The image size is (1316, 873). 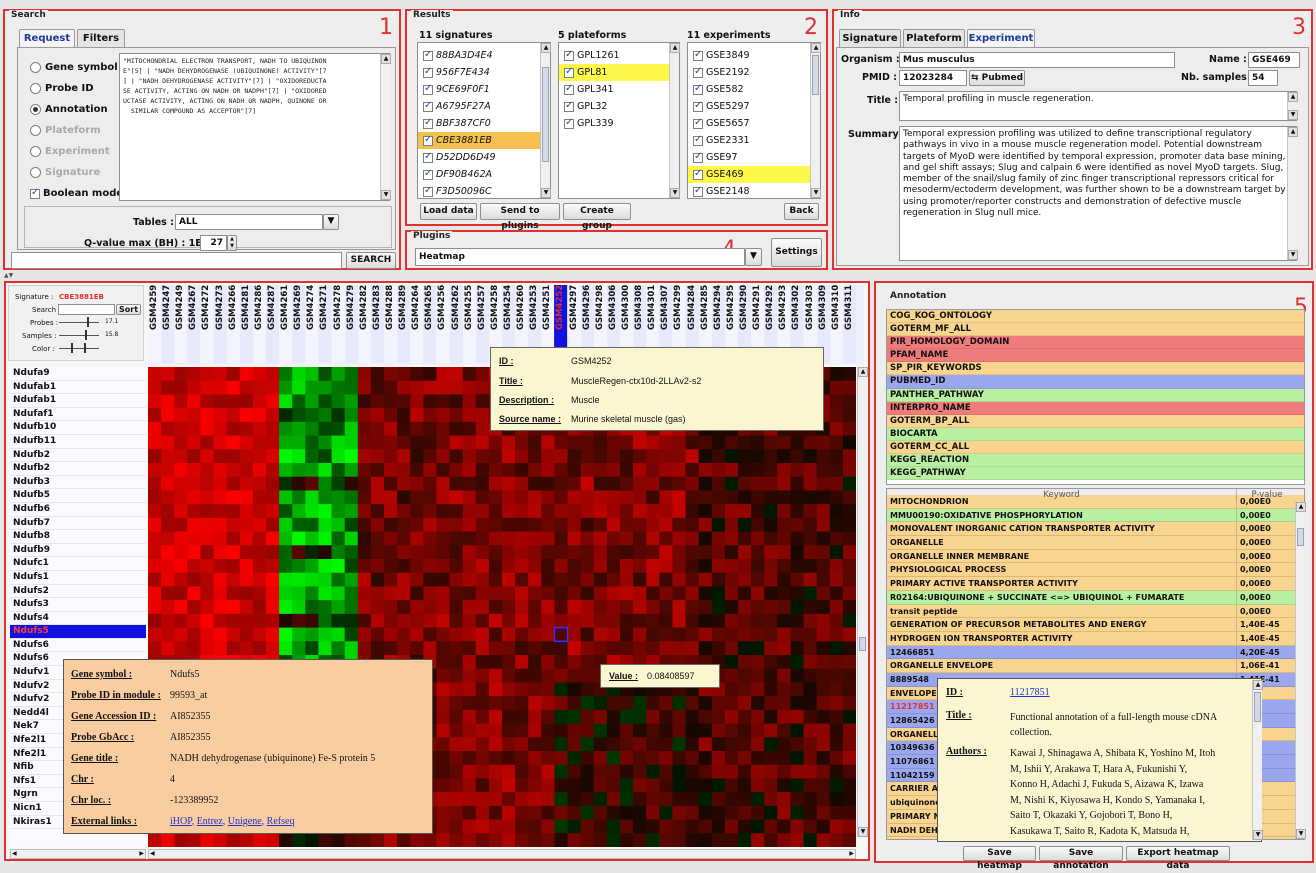 What do you see at coordinates (1001, 38) in the screenshot?
I see `tab-experiment: Experiment` at bounding box center [1001, 38].